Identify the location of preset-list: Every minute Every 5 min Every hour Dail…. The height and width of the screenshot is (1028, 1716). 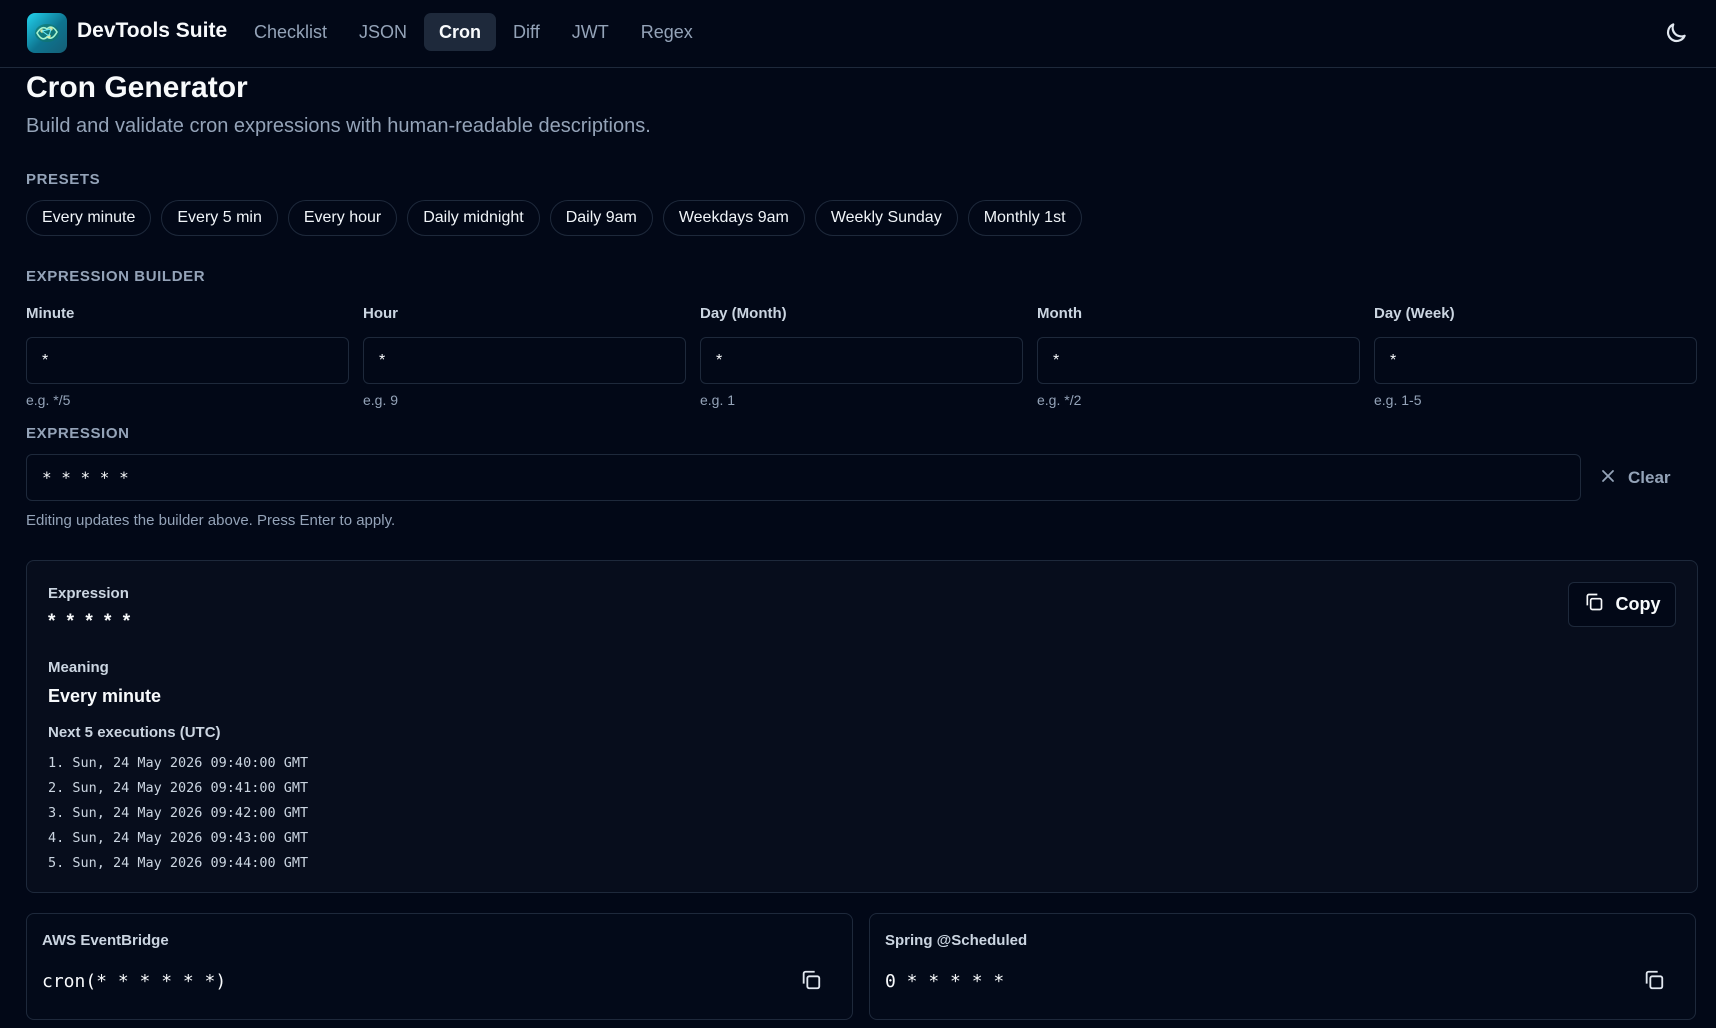
(554, 218).